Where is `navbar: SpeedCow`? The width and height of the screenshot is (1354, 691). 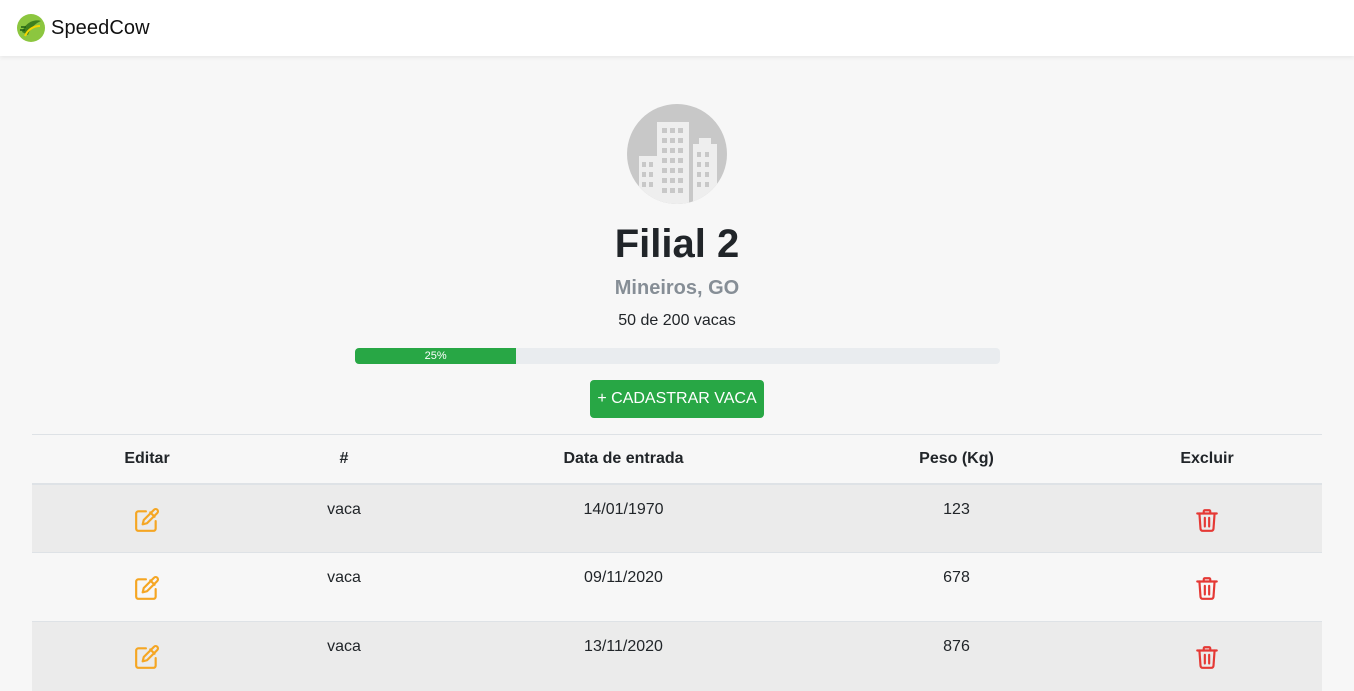 navbar: SpeedCow is located at coordinates (677, 28).